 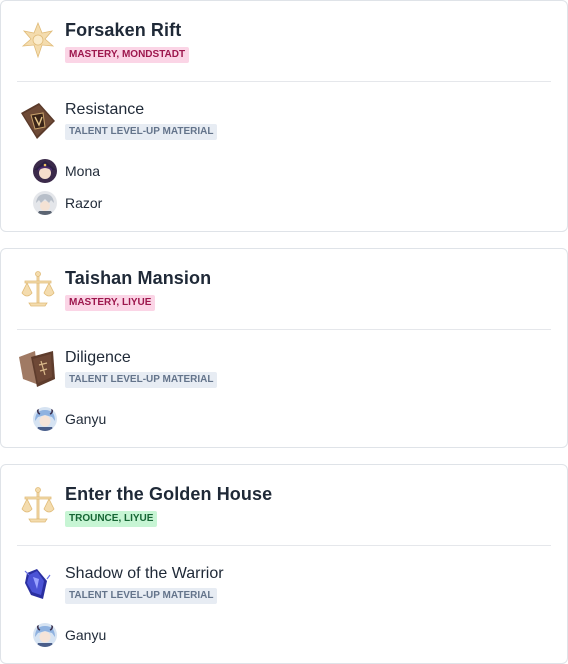 What do you see at coordinates (169, 494) in the screenshot?
I see `domain-title: Enter the Golden House` at bounding box center [169, 494].